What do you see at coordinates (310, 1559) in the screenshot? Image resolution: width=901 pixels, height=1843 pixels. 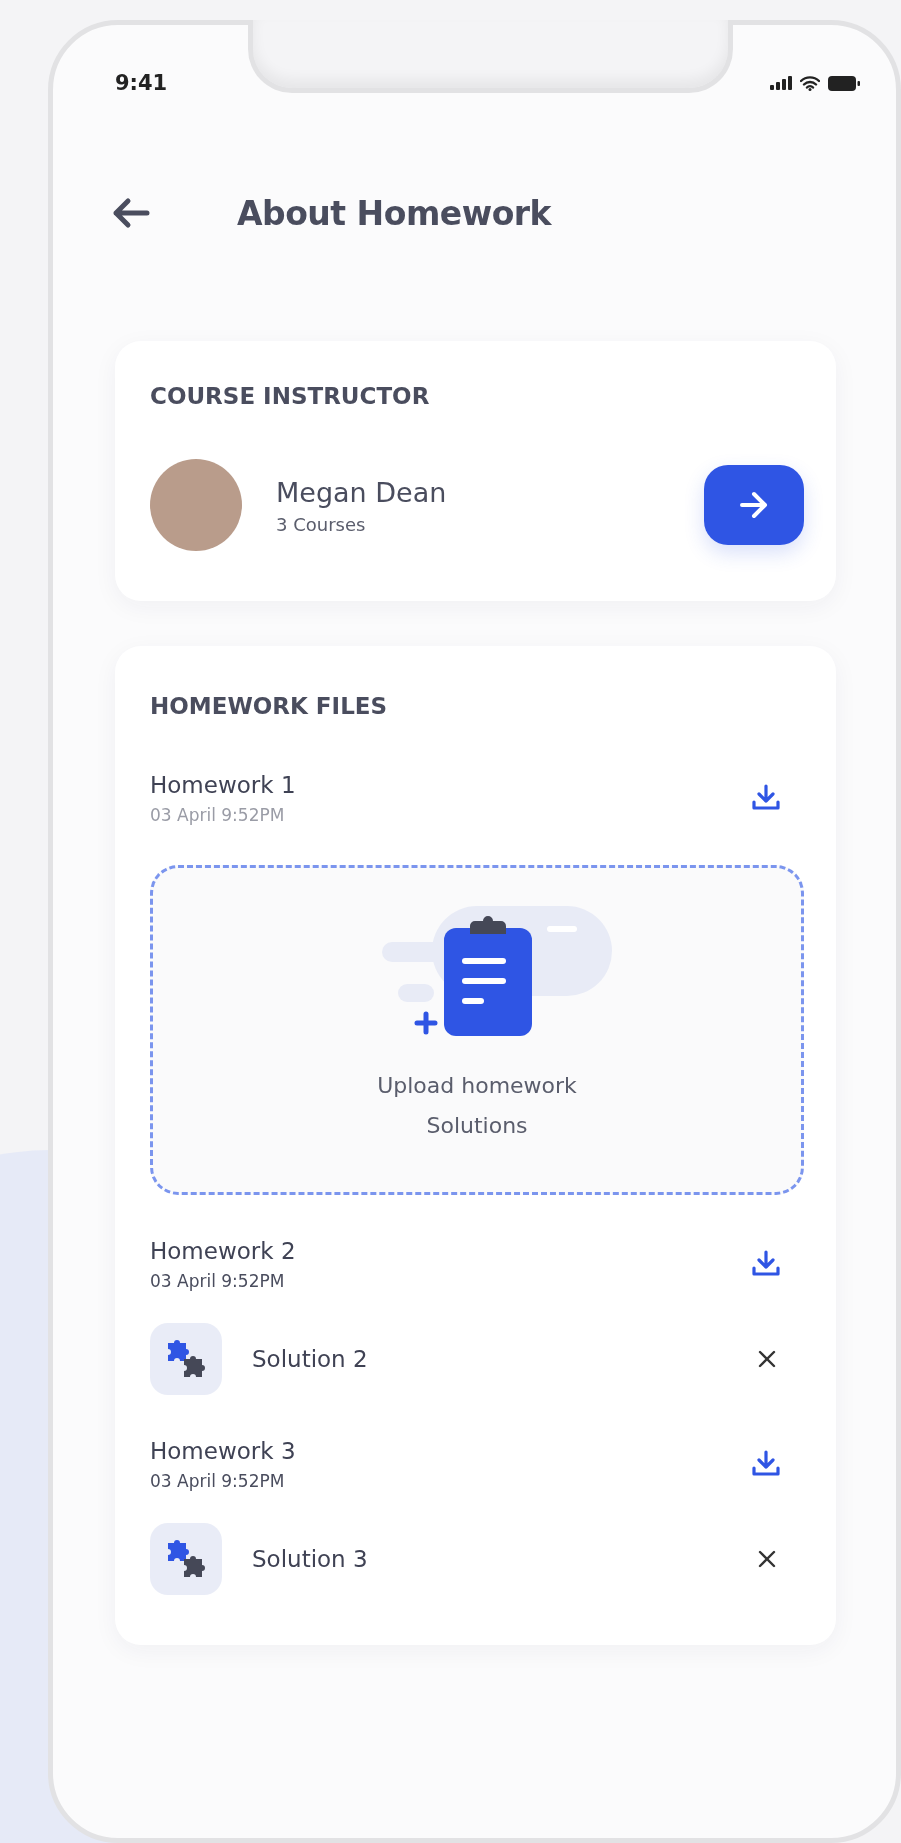 I see `solution-file-name: Solution 3` at bounding box center [310, 1559].